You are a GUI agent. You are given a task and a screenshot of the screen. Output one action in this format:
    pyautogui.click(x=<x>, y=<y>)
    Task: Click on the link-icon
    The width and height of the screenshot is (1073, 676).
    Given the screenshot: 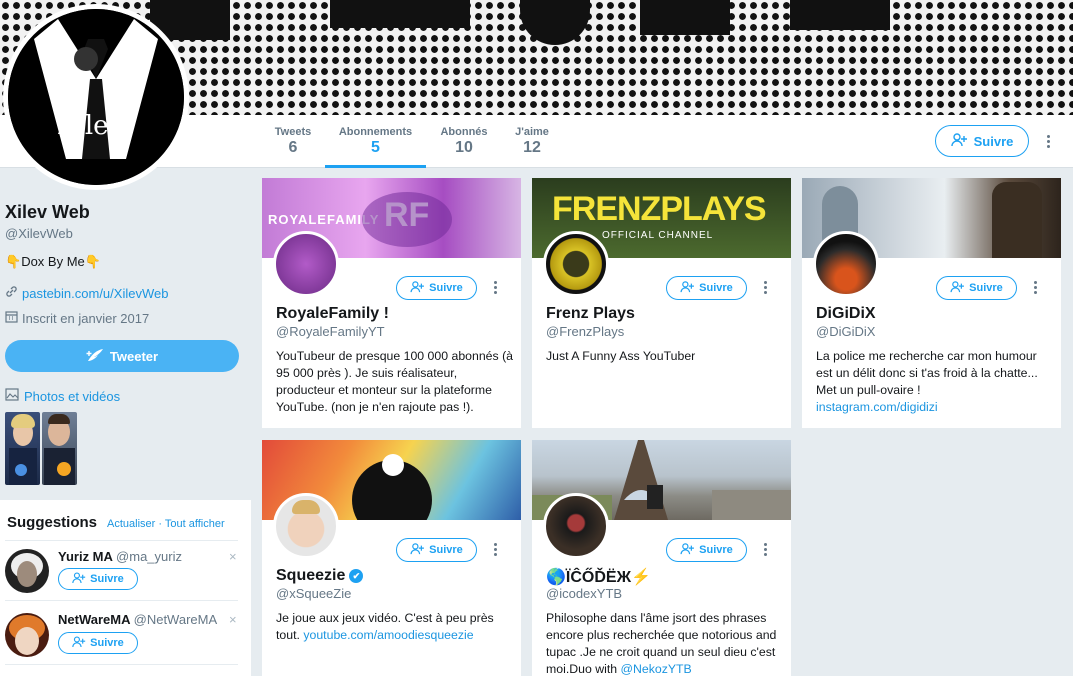 What is the action you would take?
    pyautogui.click(x=11, y=293)
    